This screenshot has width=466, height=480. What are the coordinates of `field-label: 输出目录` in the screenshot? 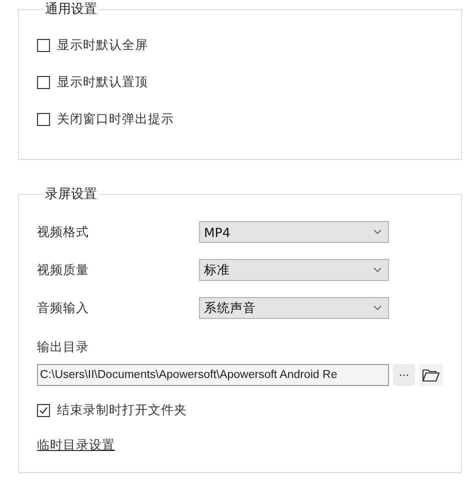 It's located at (63, 347).